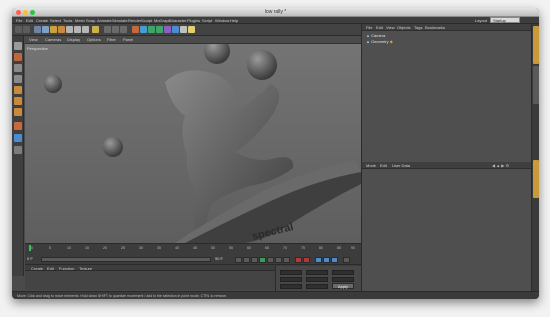 The image size is (550, 317). I want to click on points-mode-icon, so click(18, 90).